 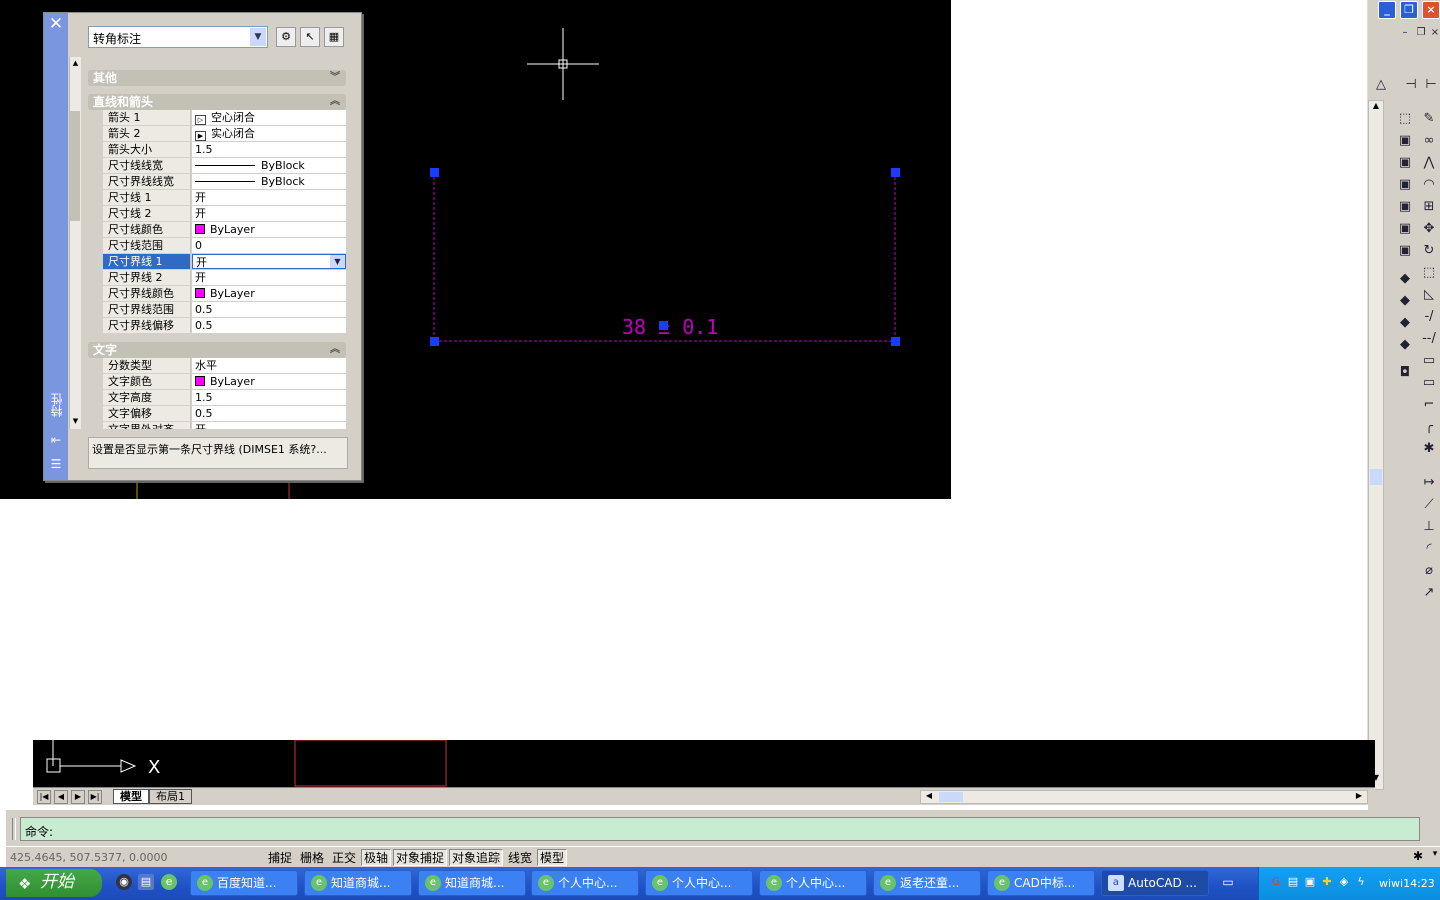 What do you see at coordinates (269, 365) in the screenshot?
I see `prop-value: 水平` at bounding box center [269, 365].